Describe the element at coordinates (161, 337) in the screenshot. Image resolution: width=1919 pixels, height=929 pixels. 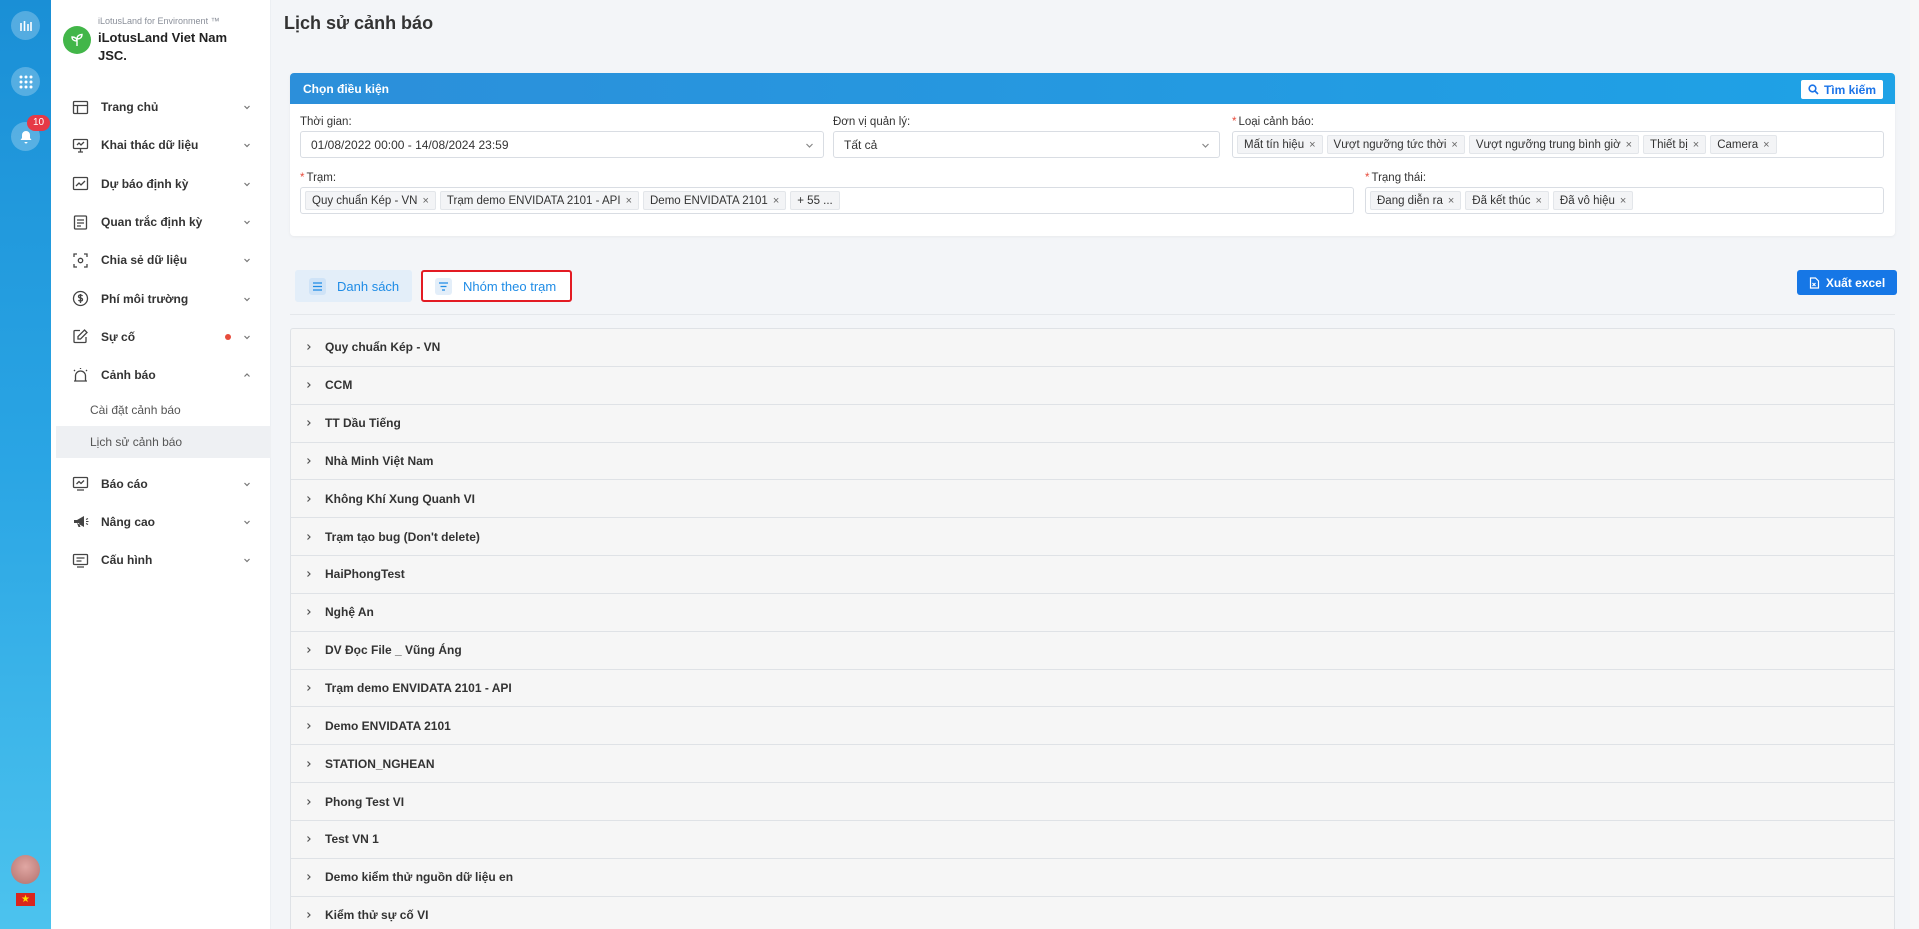
I see `sidebar-item-incident: Sự cố` at that location.